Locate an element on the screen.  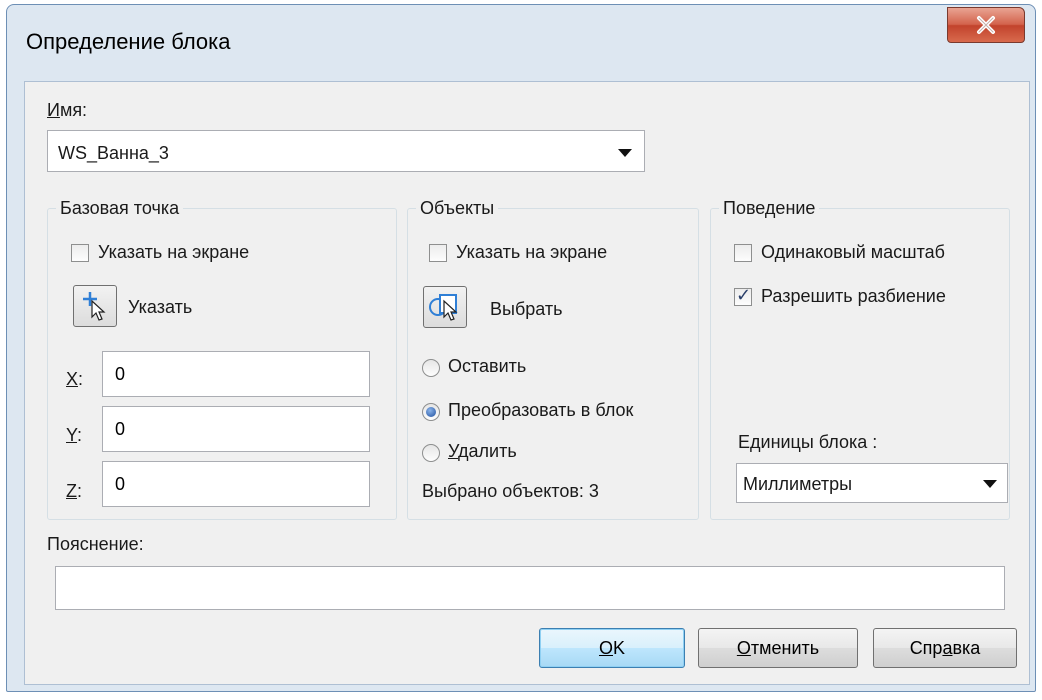
z-input is located at coordinates (236, 484).